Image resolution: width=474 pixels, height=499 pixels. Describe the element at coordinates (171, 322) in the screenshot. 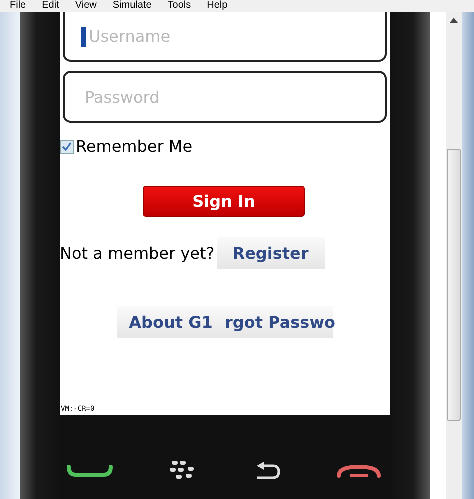

I see `link-button: About G1` at that location.